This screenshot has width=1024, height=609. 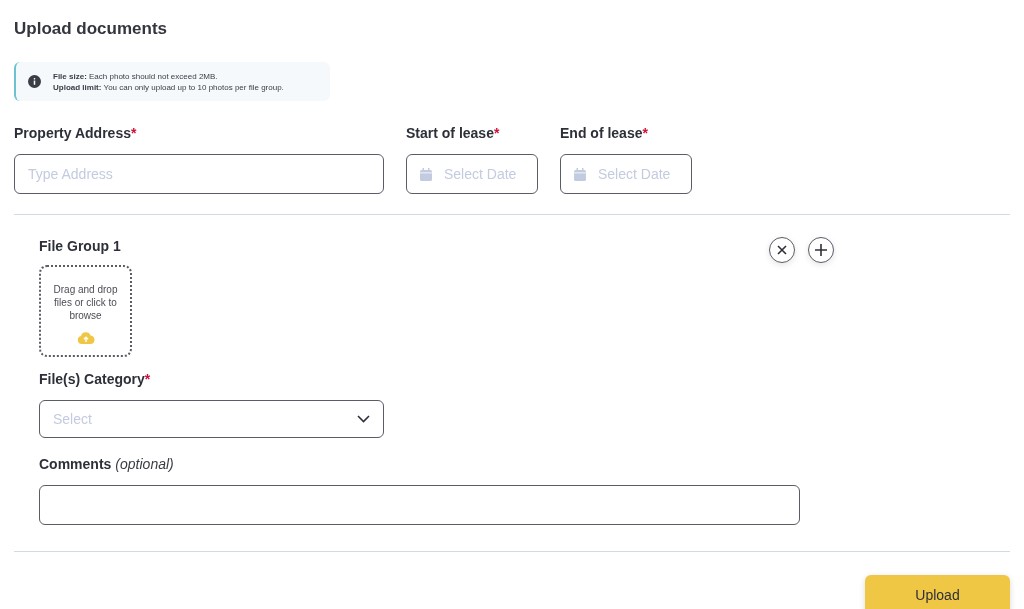 What do you see at coordinates (937, 592) in the screenshot?
I see `upload-button: Upload` at bounding box center [937, 592].